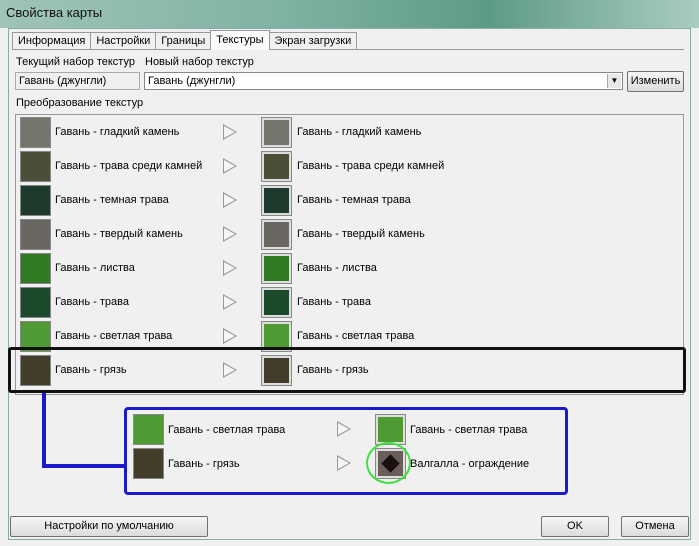  Describe the element at coordinates (359, 132) in the screenshot. I see `target-texture-label: Гавань - гладкий камень` at that location.